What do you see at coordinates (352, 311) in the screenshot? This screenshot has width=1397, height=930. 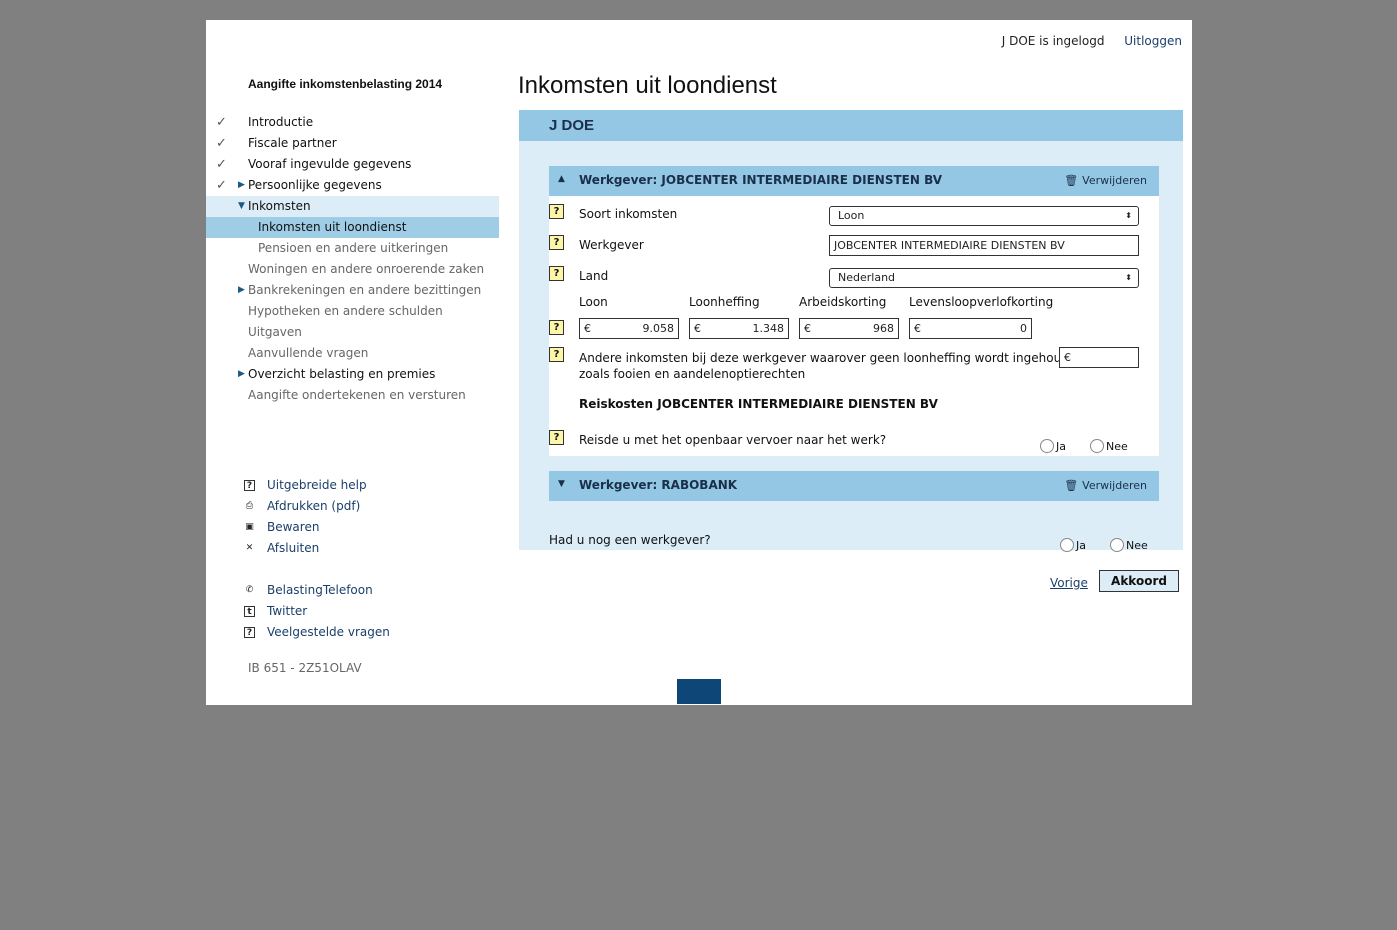 I see `sidebar-item: Hypotheken en andere schulden` at bounding box center [352, 311].